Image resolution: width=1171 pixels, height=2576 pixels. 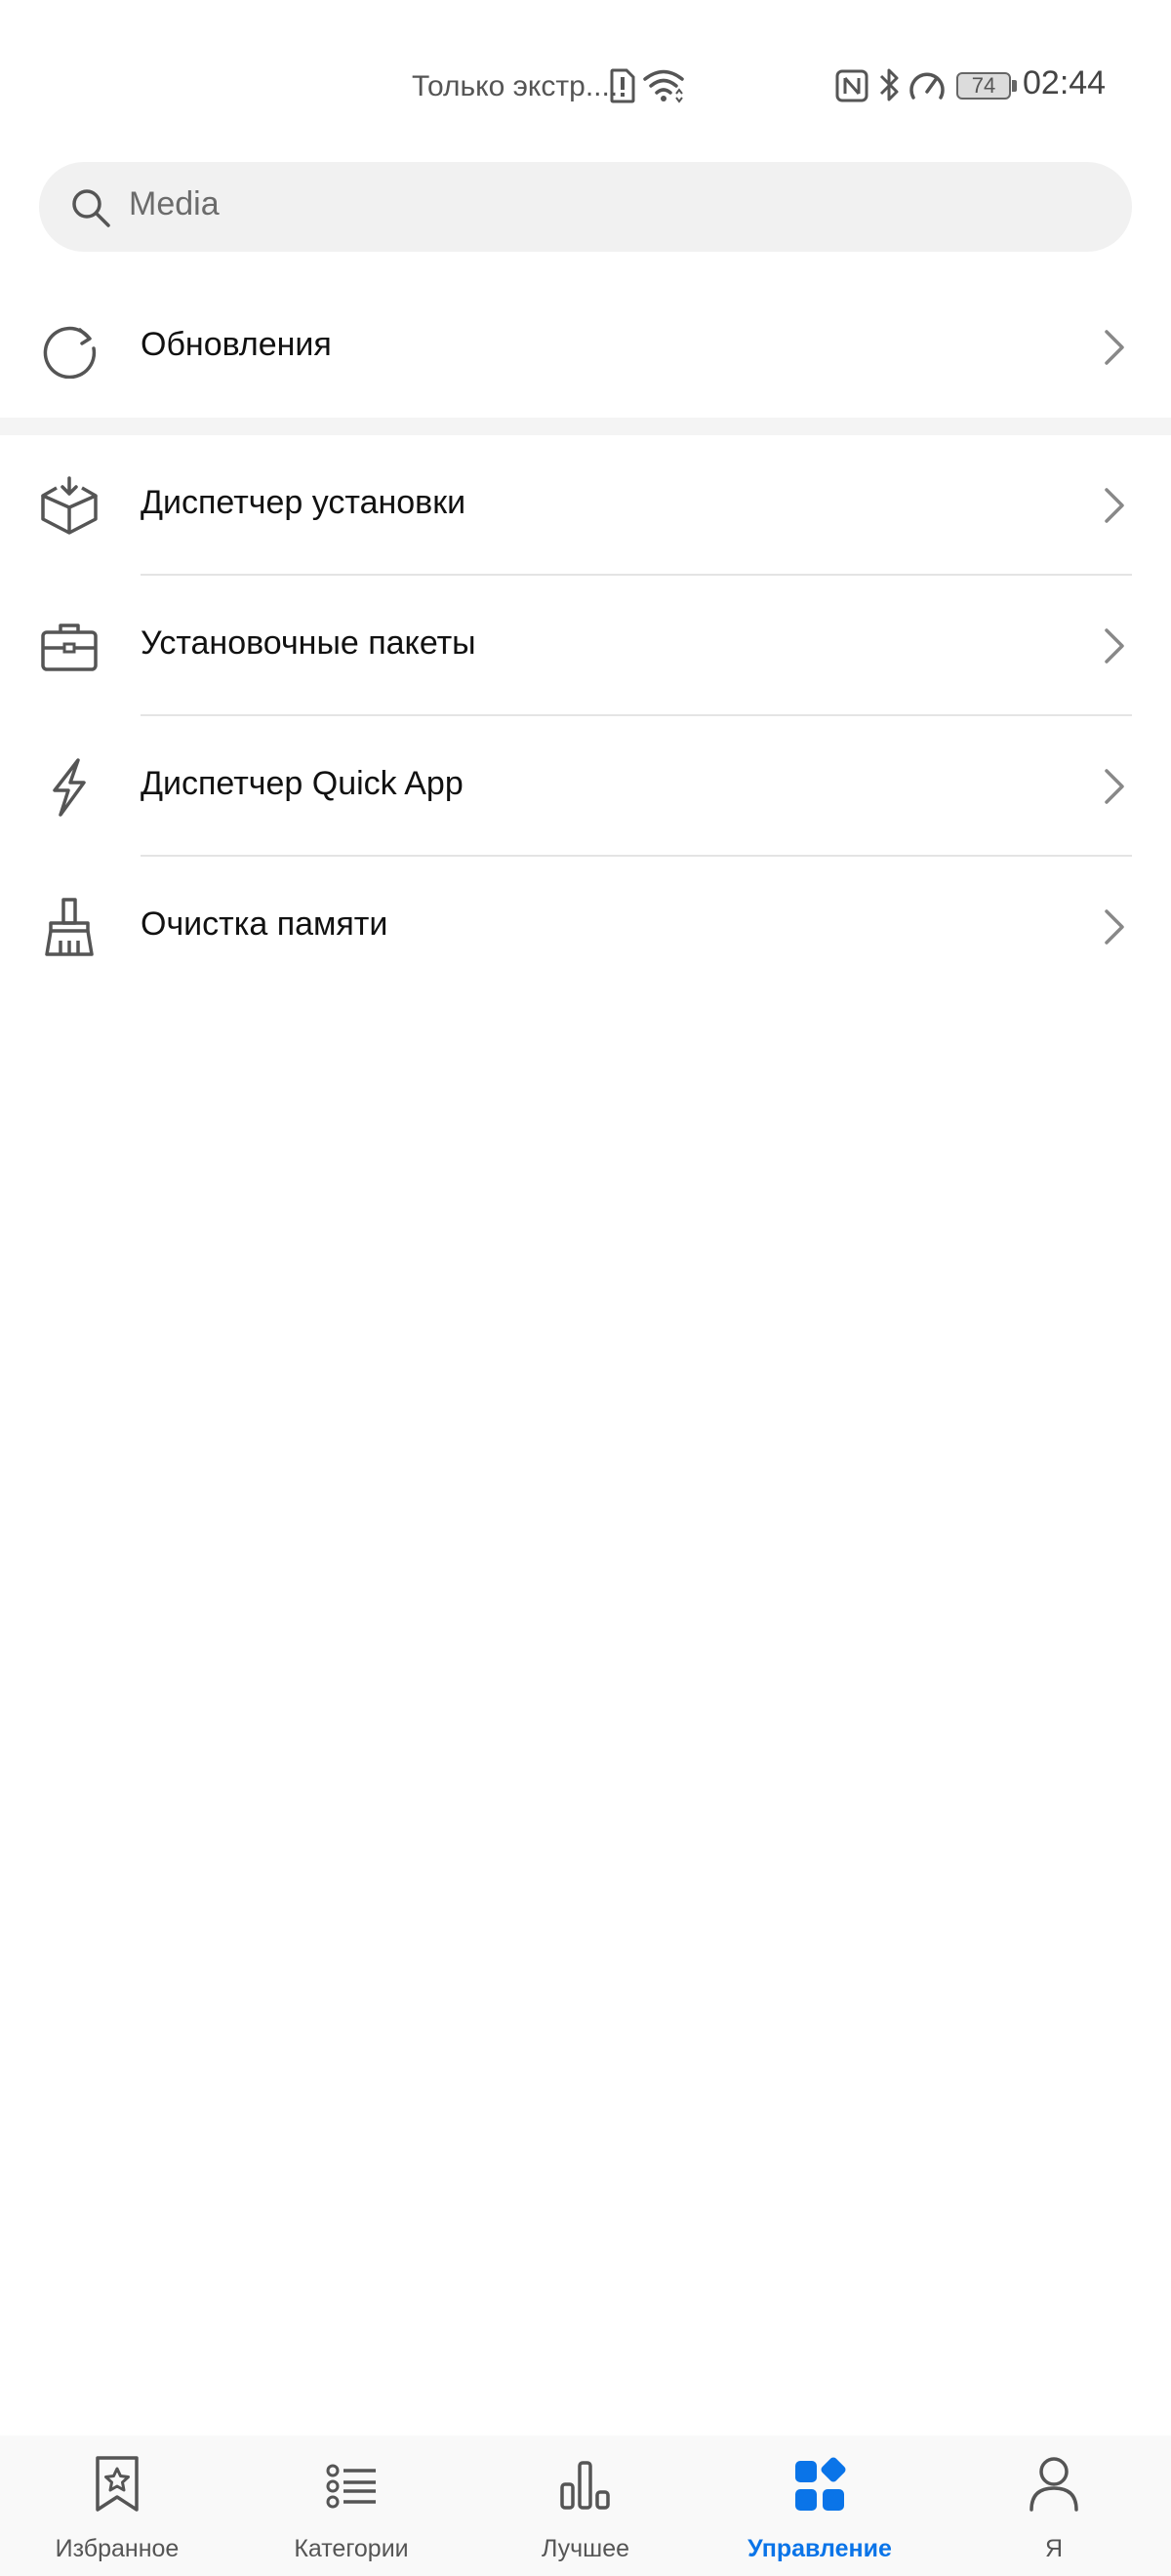 What do you see at coordinates (69, 787) in the screenshot?
I see `lightning-icon` at bounding box center [69, 787].